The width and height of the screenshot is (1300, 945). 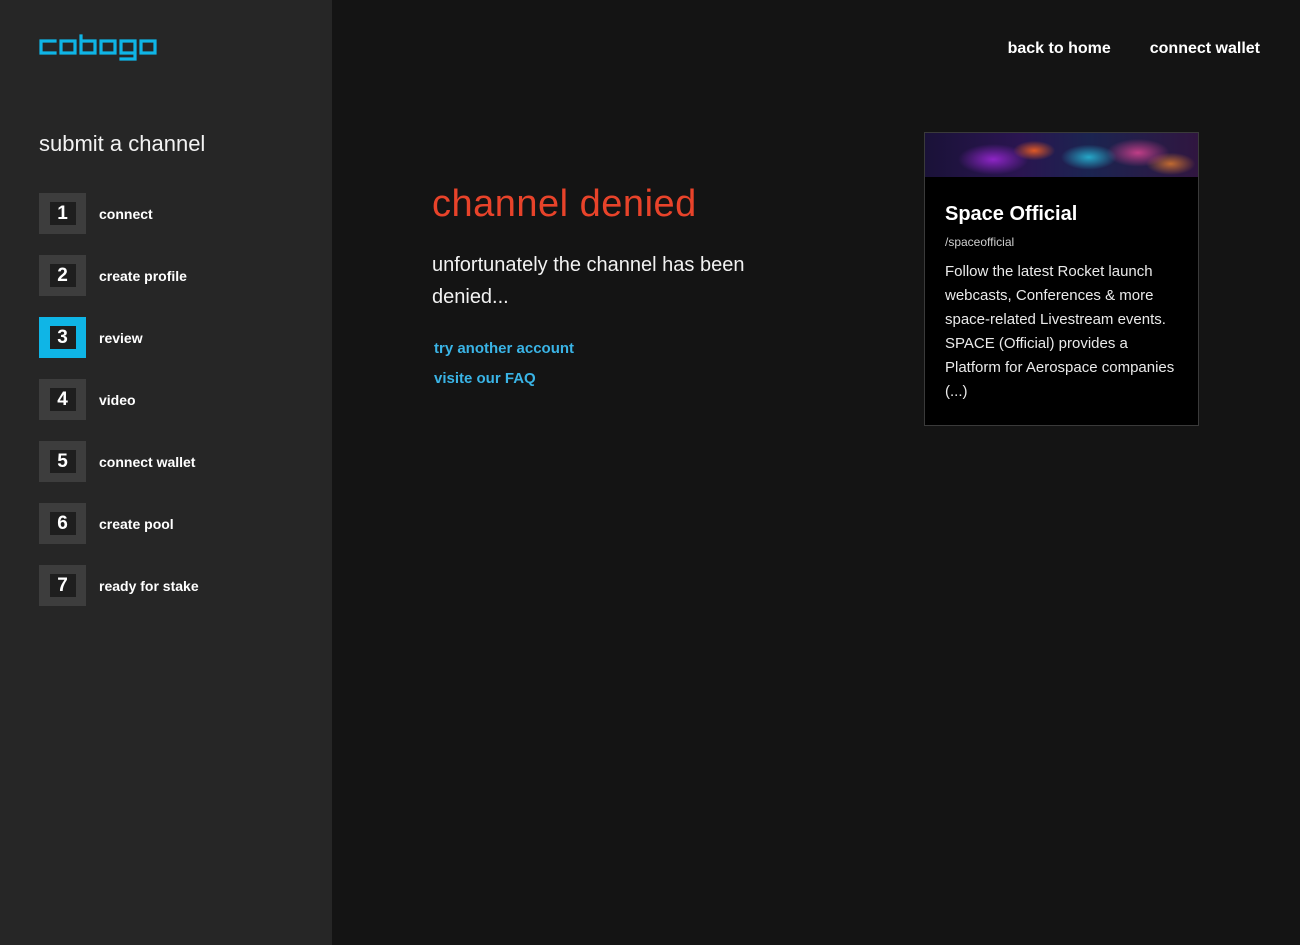 I want to click on top-navigation: back to home connect wallet, so click(x=1134, y=49).